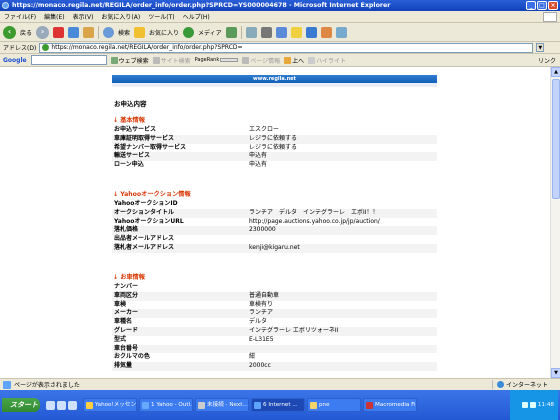 Image resolution: width=560 pixels, height=420 pixels. Describe the element at coordinates (274, 247) in the screenshot. I see `row-value: kenji@kigaru.net` at that location.